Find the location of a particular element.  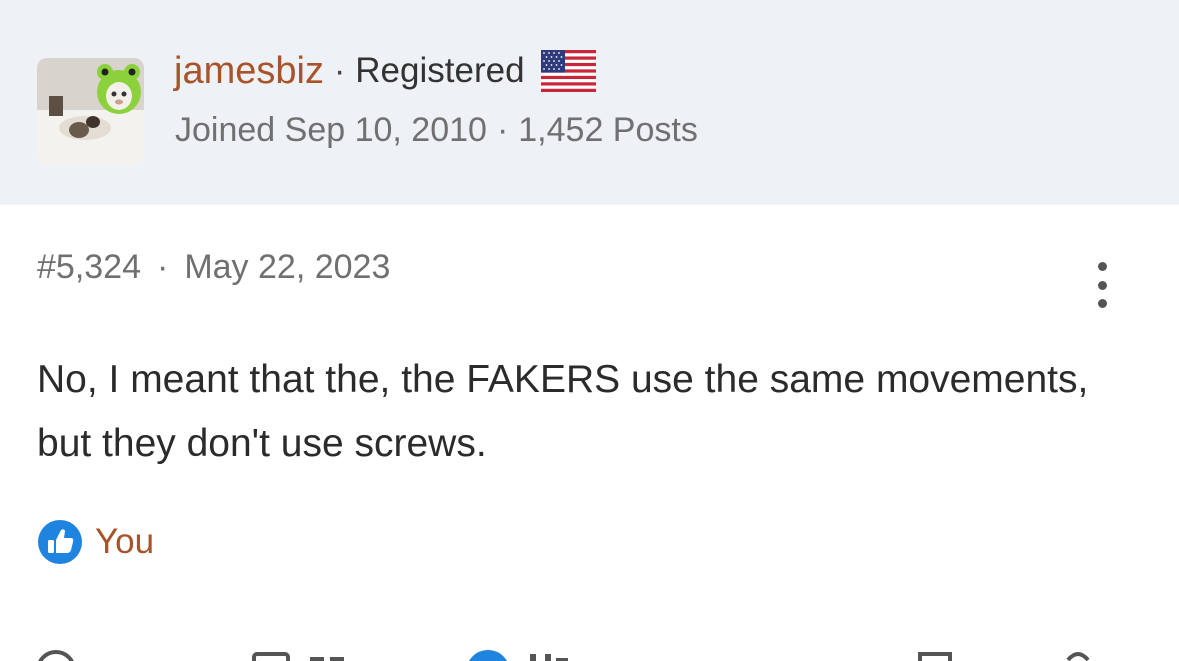

author-meta: Joined Sep 10, 2010 · 1,452 Posts is located at coordinates (436, 130).